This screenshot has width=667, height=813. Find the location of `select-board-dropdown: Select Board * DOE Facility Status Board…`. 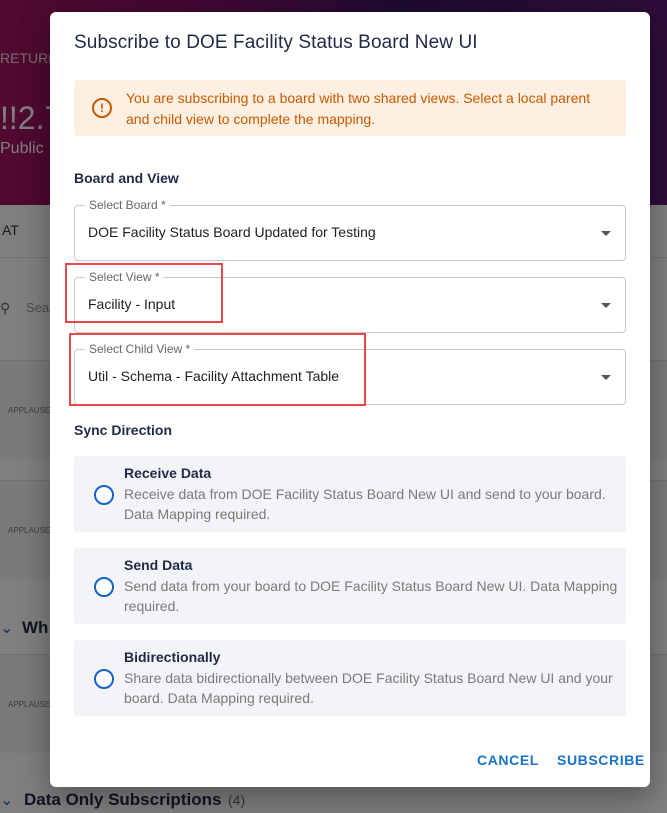

select-board-dropdown: Select Board * DOE Facility Status Board… is located at coordinates (350, 229).